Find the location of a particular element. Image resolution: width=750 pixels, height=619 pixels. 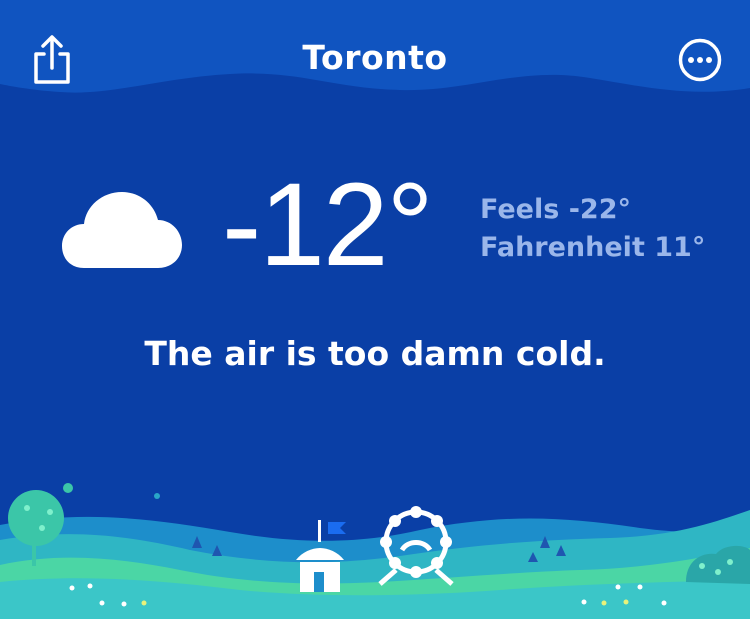

more-options-icon is located at coordinates (700, 60).